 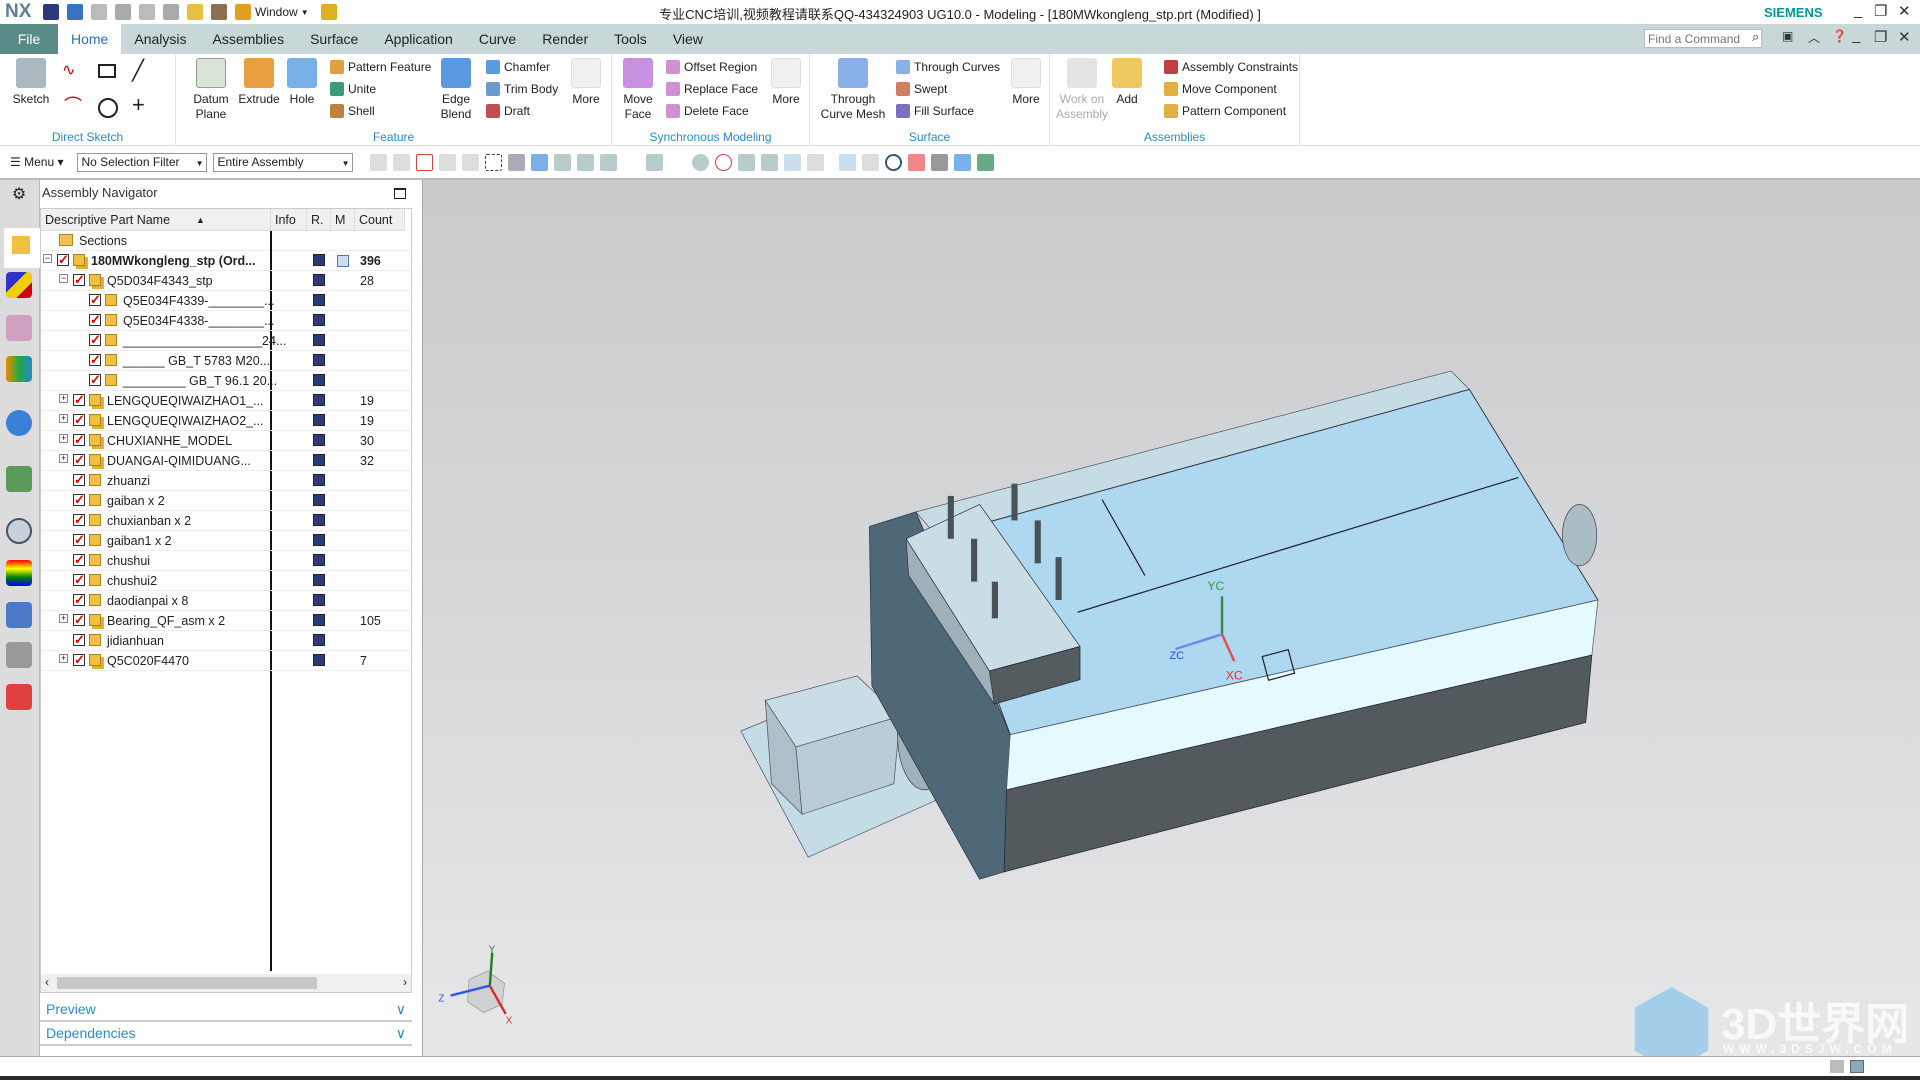 What do you see at coordinates (19, 328) in the screenshot?
I see `part-navigator-icon` at bounding box center [19, 328].